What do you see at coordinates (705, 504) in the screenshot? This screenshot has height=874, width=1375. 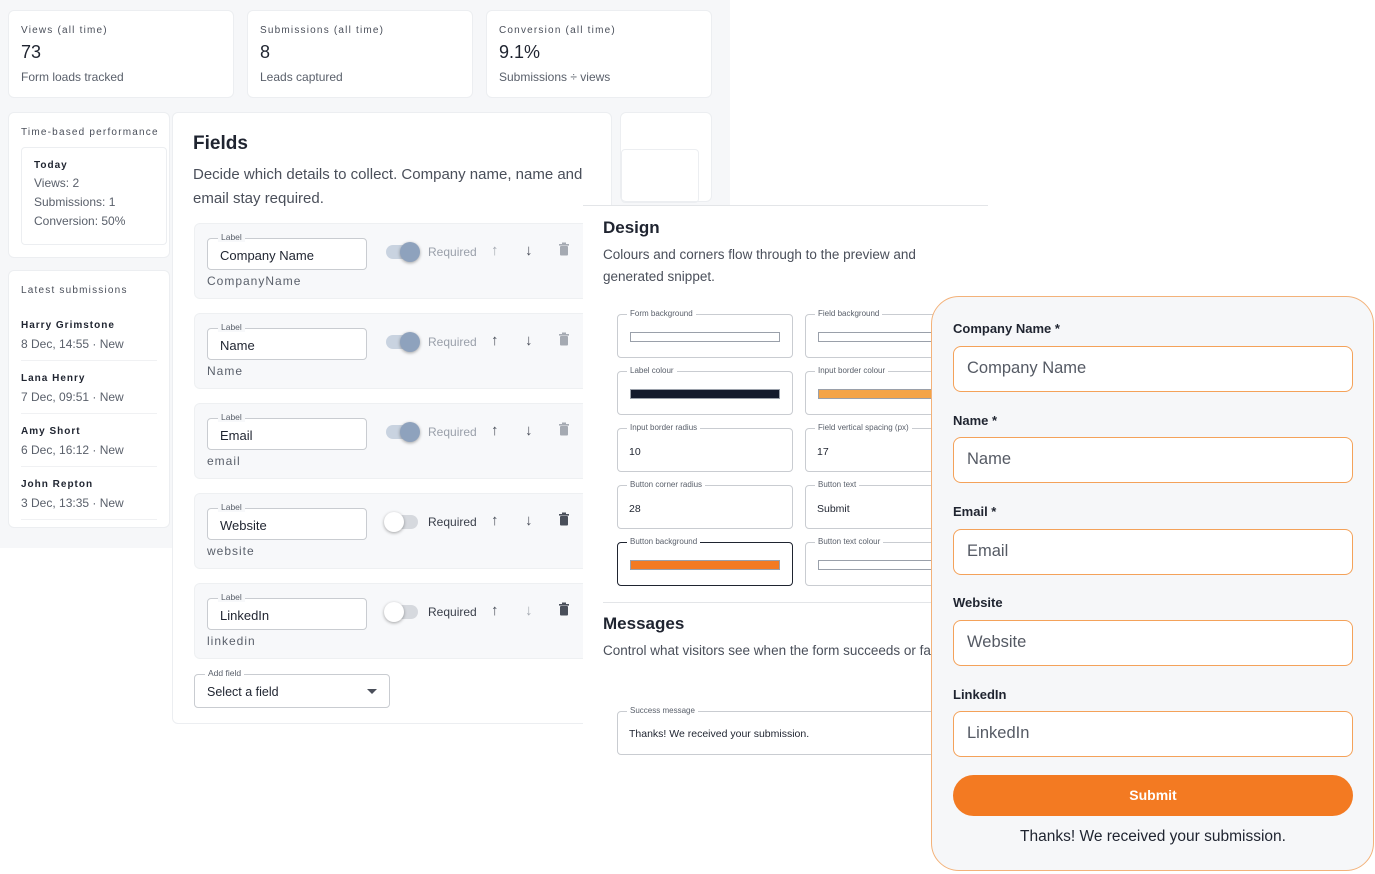 I see `button-corner-radius-input: Button corner radius 28` at bounding box center [705, 504].